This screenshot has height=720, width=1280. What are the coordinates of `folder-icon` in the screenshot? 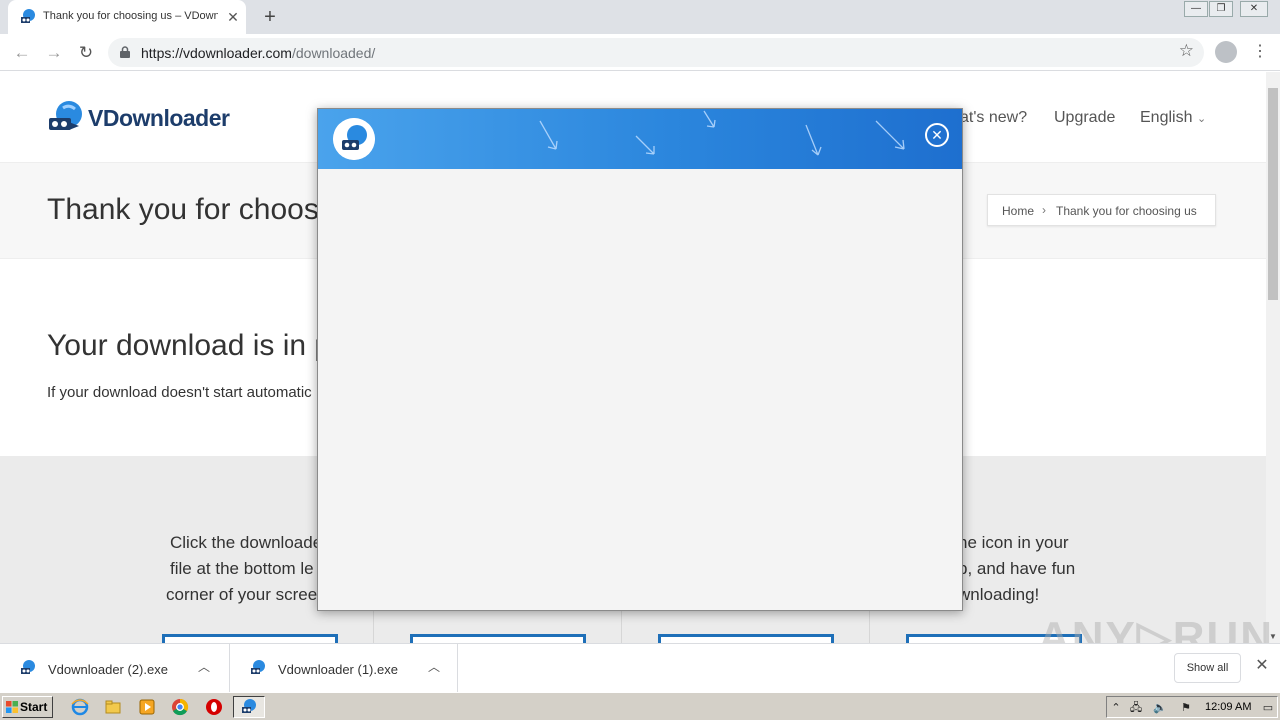 It's located at (113, 707).